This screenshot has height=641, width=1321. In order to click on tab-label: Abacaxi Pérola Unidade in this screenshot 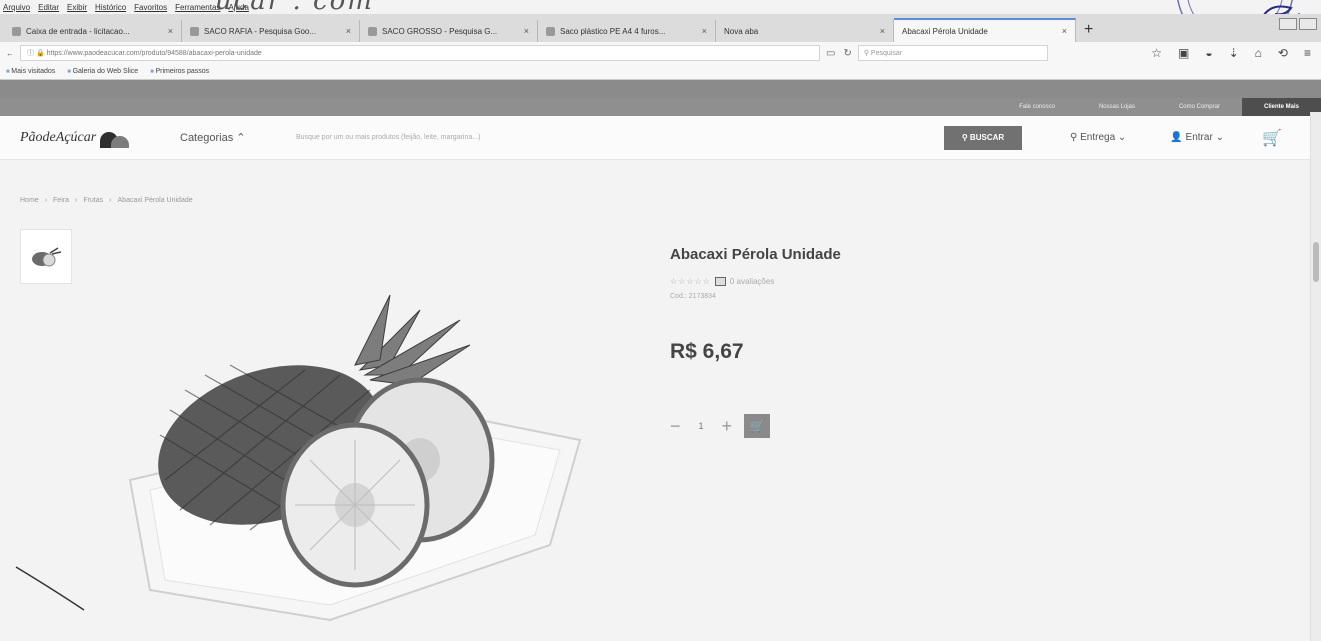, I will do `click(945, 31)`.